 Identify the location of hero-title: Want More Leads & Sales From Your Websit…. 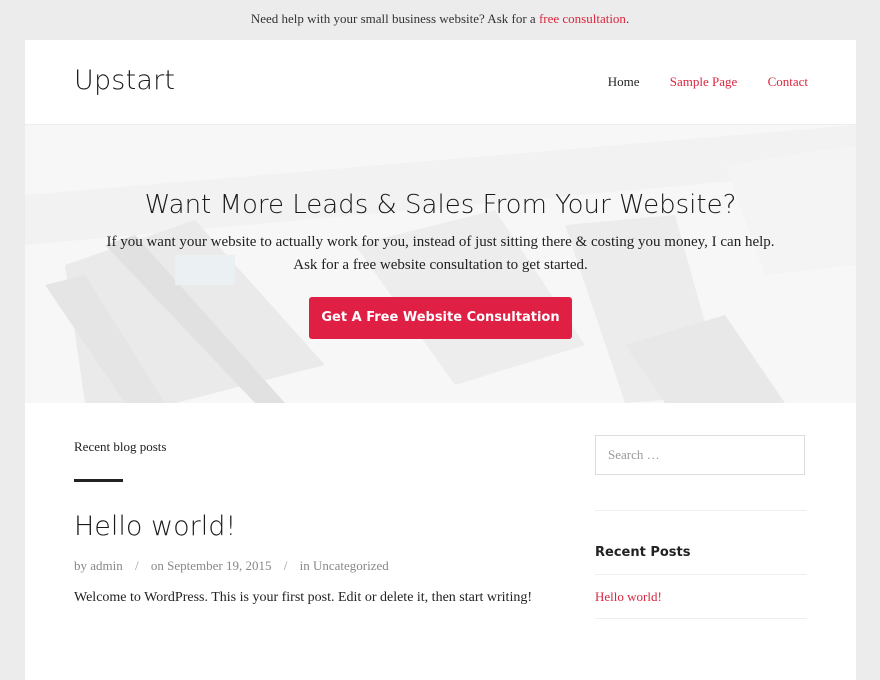
(440, 205).